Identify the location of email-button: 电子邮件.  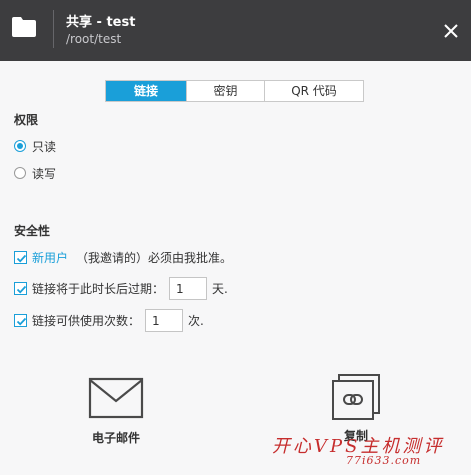
(116, 411).